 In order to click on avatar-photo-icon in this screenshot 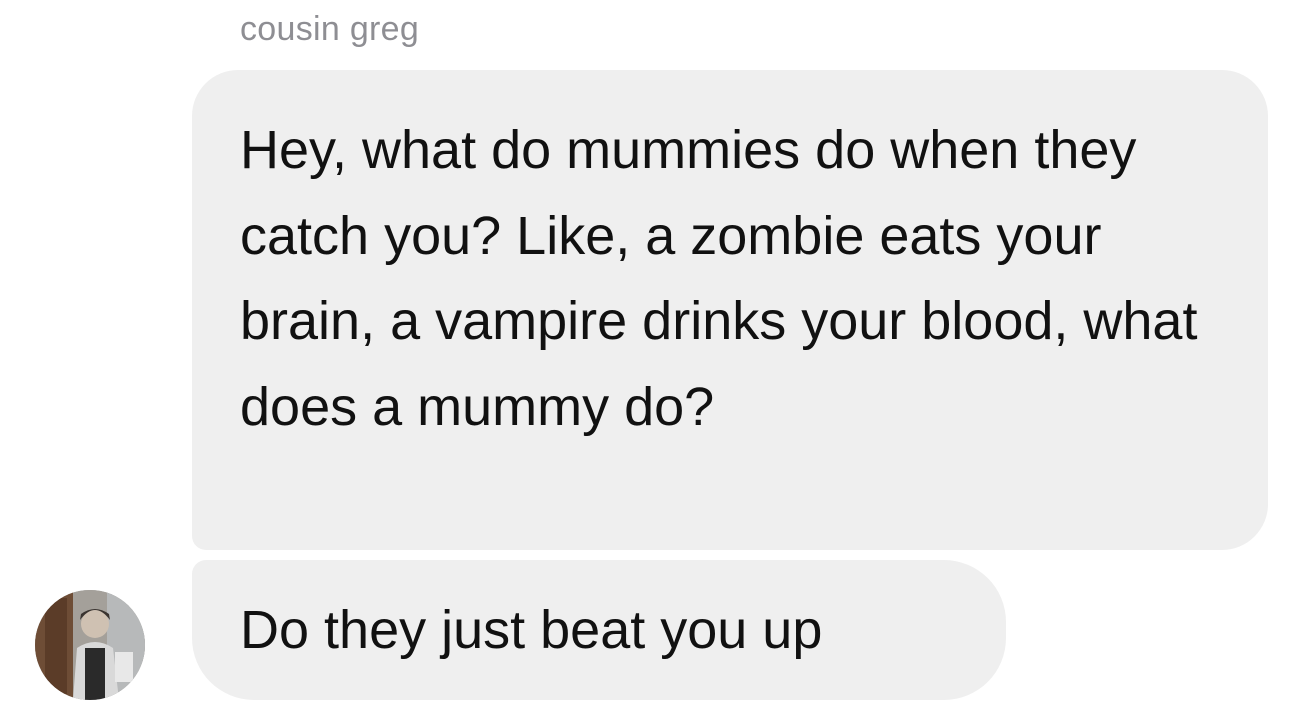, I will do `click(90, 645)`.